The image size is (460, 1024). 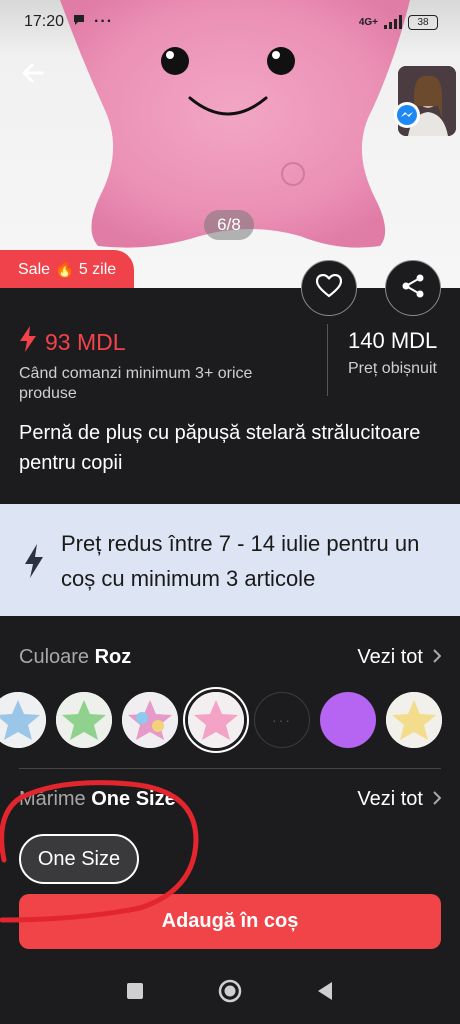 What do you see at coordinates (407, 115) in the screenshot?
I see `messenger-icon` at bounding box center [407, 115].